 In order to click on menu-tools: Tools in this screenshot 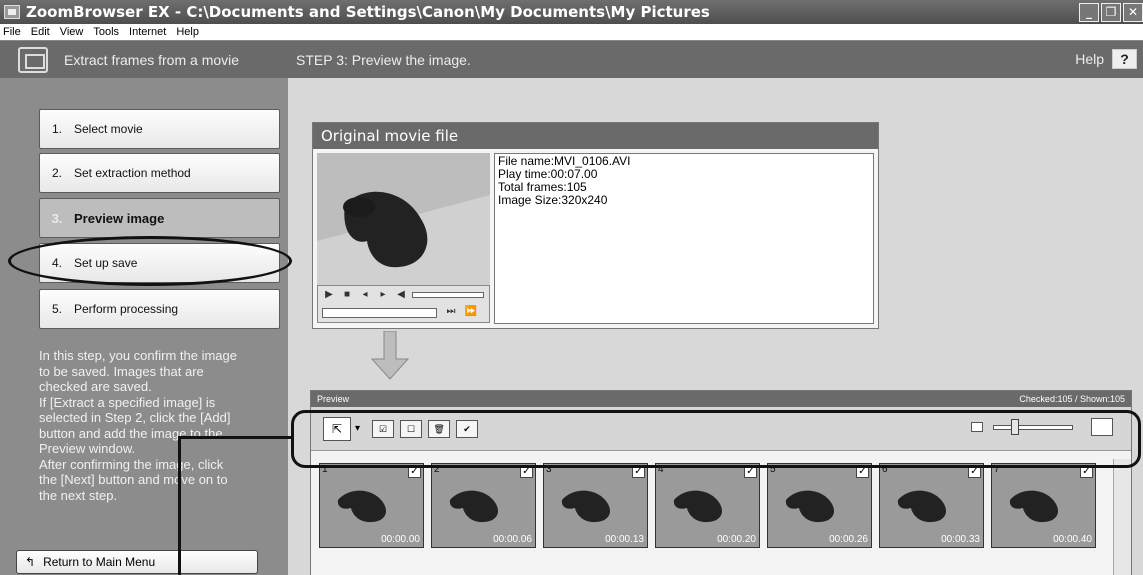, I will do `click(106, 32)`.